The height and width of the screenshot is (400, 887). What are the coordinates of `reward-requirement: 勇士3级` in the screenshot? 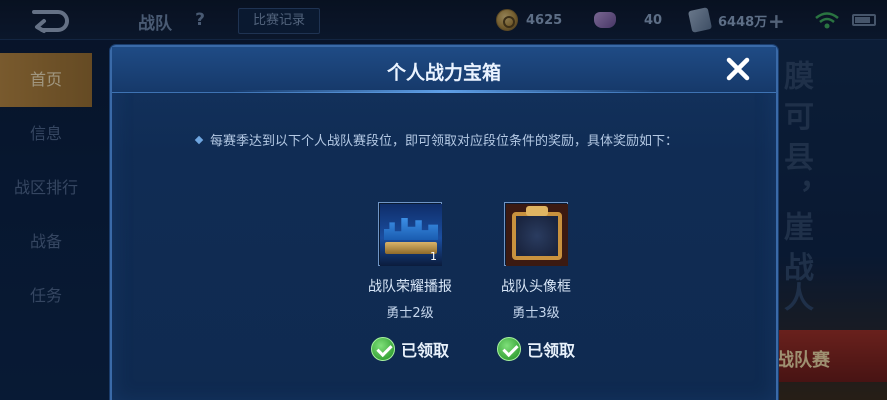 It's located at (536, 313).